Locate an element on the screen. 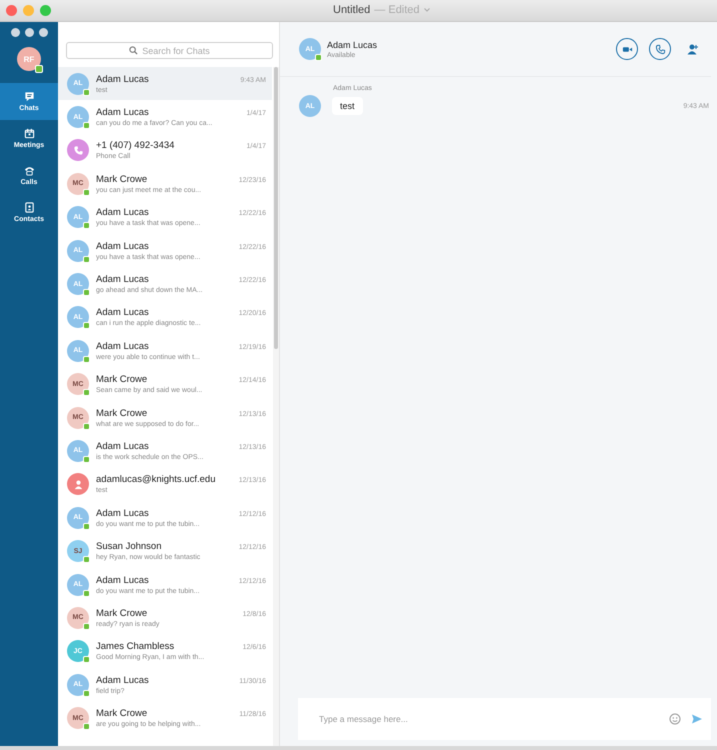 The height and width of the screenshot is (750, 717). add-person-icon is located at coordinates (693, 49).